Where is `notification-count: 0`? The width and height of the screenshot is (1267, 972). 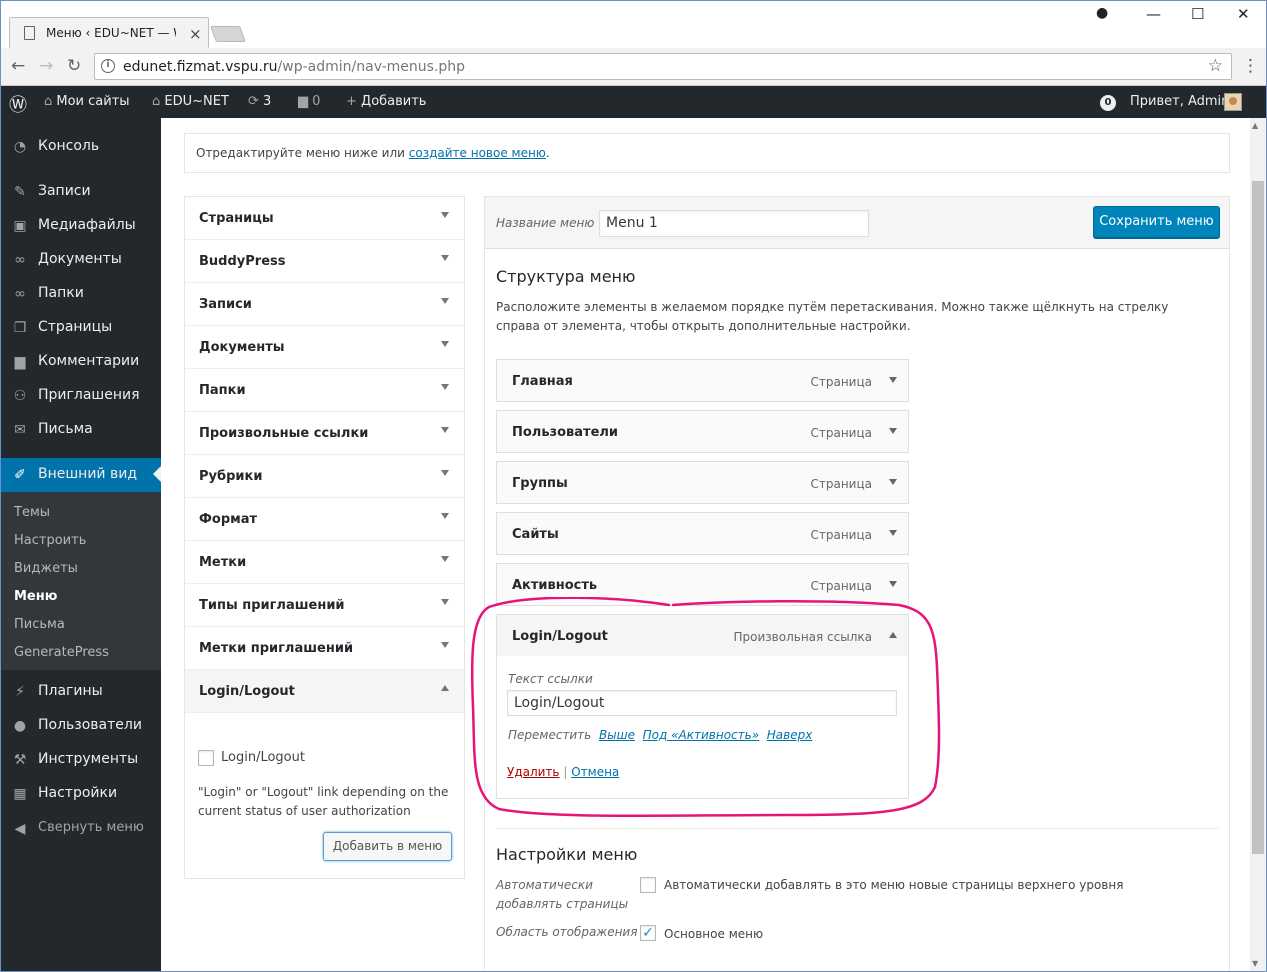
notification-count: 0 is located at coordinates (1108, 103).